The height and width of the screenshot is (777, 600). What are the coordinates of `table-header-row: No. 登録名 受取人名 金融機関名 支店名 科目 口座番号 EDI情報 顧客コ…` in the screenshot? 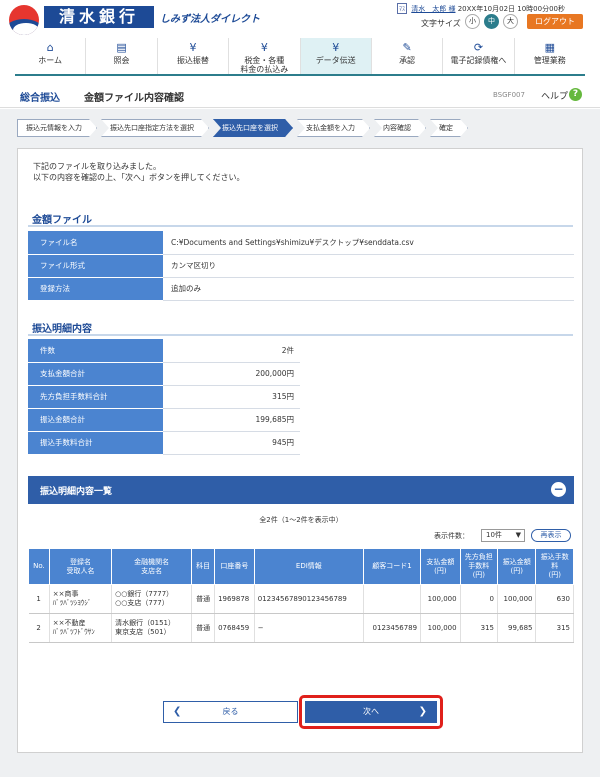 It's located at (301, 566).